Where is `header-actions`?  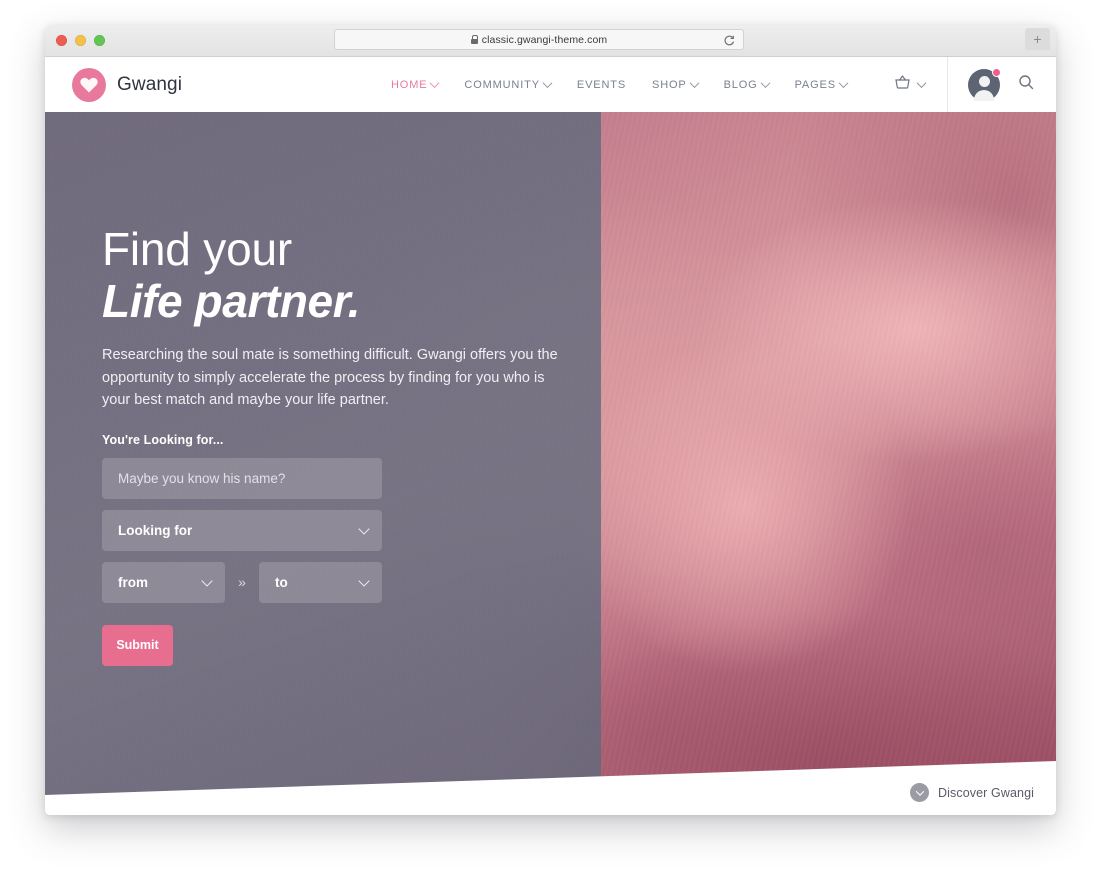 header-actions is located at coordinates (964, 84).